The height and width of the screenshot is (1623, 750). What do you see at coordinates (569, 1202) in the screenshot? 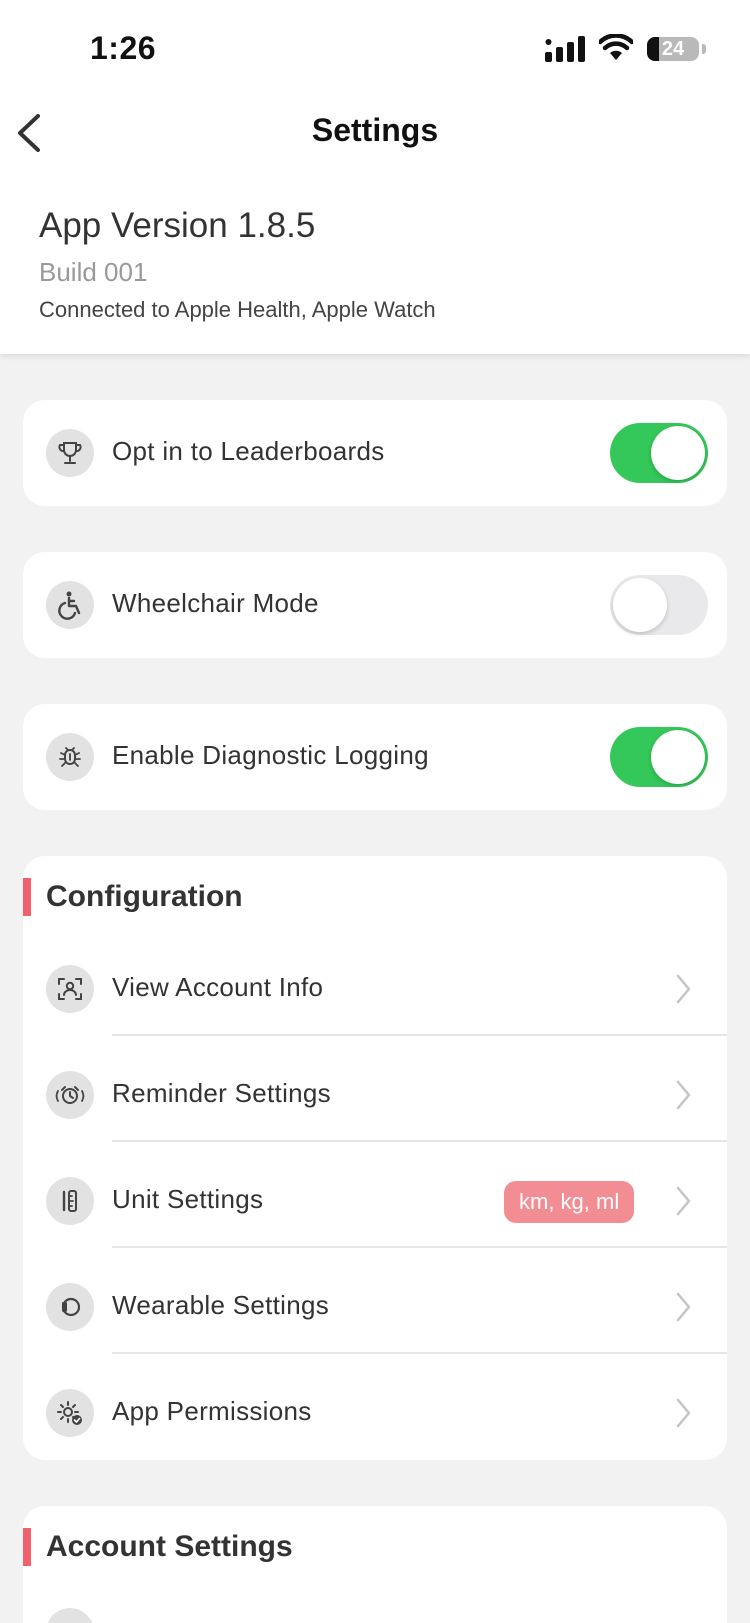
I see `unit-badge: km, kg, ml` at bounding box center [569, 1202].